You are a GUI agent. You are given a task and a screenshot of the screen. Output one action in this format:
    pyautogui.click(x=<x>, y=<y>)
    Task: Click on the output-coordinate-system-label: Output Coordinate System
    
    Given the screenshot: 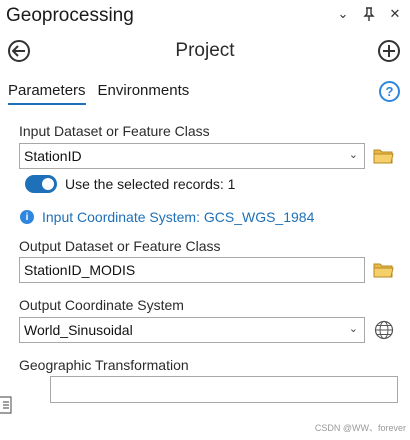 What is the action you would take?
    pyautogui.click(x=101, y=305)
    